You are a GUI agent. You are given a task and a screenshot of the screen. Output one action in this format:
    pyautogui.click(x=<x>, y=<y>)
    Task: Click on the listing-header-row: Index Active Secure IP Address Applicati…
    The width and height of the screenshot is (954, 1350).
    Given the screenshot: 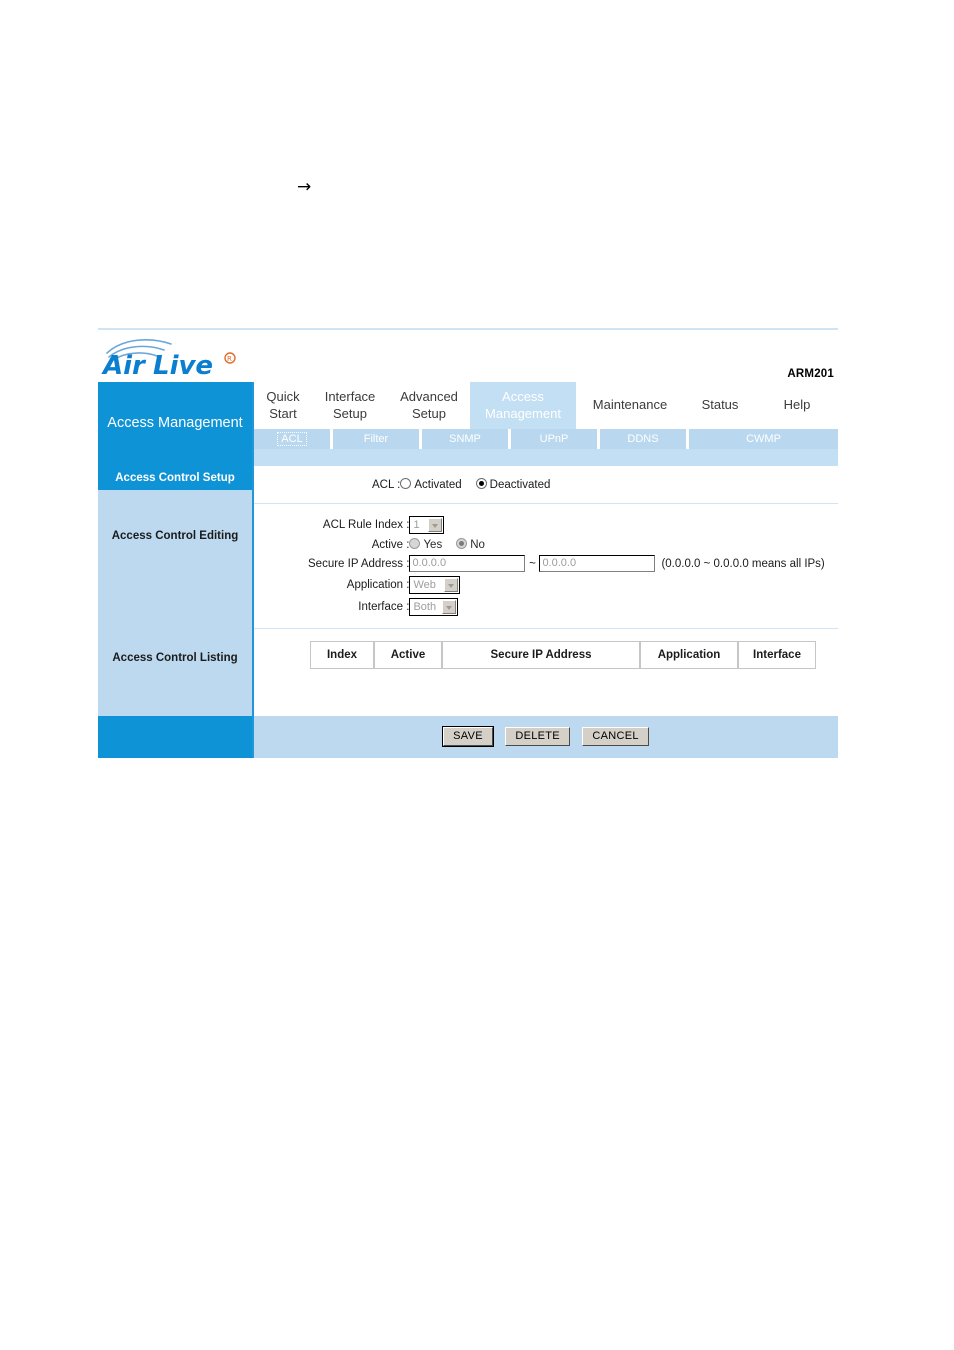 What is the action you would take?
    pyautogui.click(x=563, y=655)
    